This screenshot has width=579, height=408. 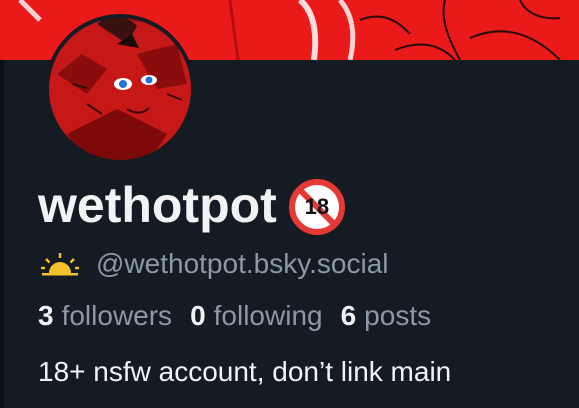 I want to click on posts-label: posts, so click(x=398, y=315).